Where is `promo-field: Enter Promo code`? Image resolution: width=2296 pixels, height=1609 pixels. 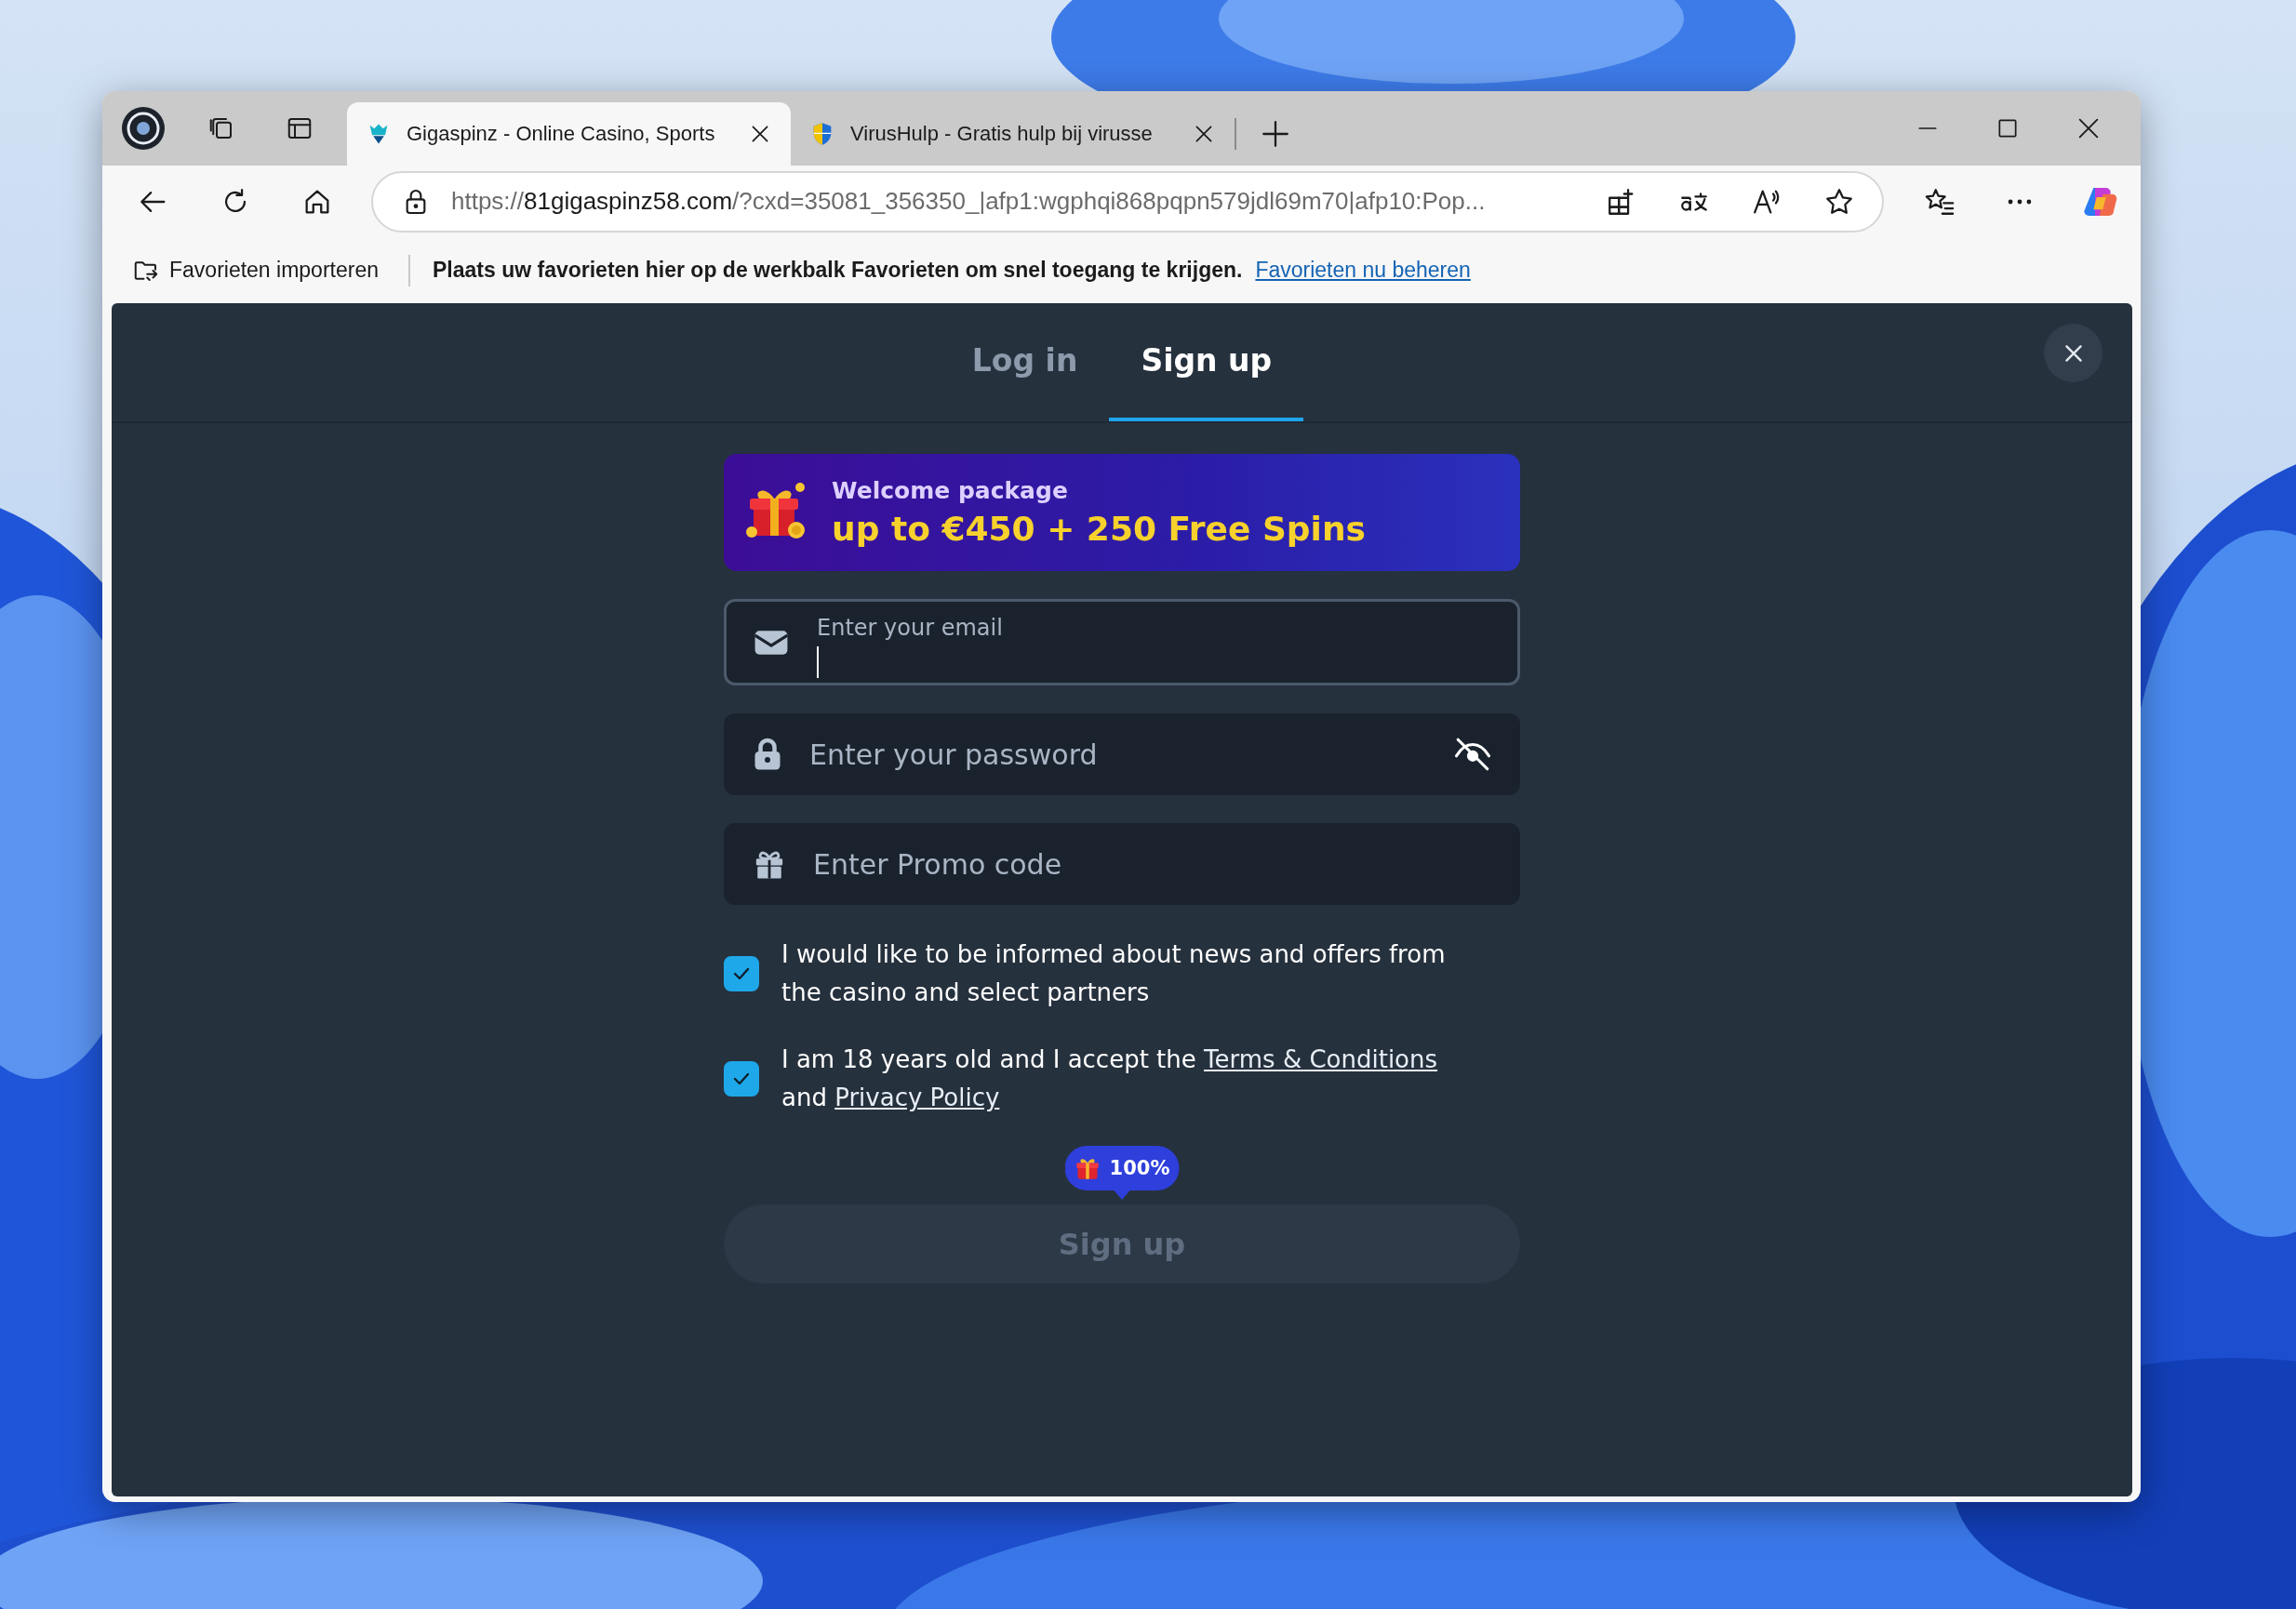 promo-field: Enter Promo code is located at coordinates (1122, 864).